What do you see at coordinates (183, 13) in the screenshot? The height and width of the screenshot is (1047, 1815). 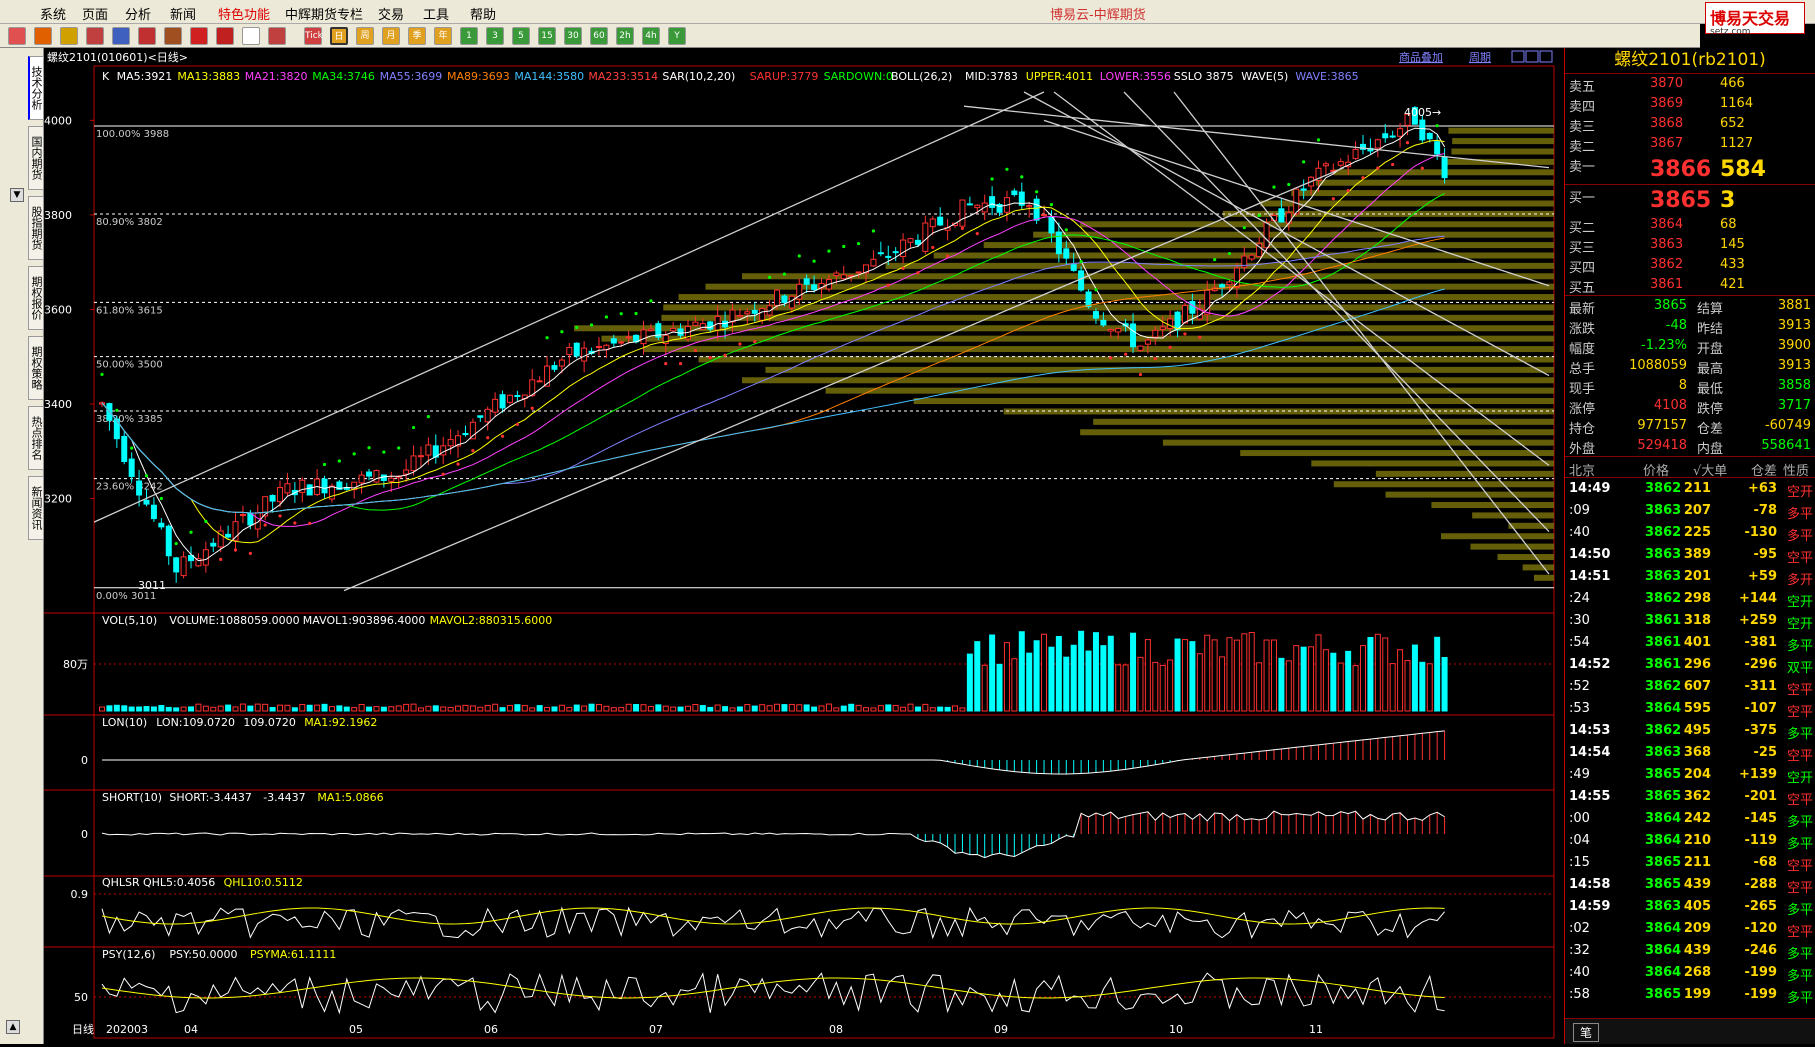 I see `menu-item-3: 新闻` at bounding box center [183, 13].